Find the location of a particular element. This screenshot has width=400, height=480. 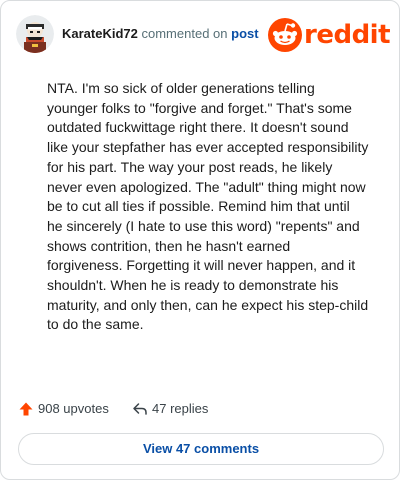

comment-header: KarateKid72 commented on post reddit is located at coordinates (203, 35).